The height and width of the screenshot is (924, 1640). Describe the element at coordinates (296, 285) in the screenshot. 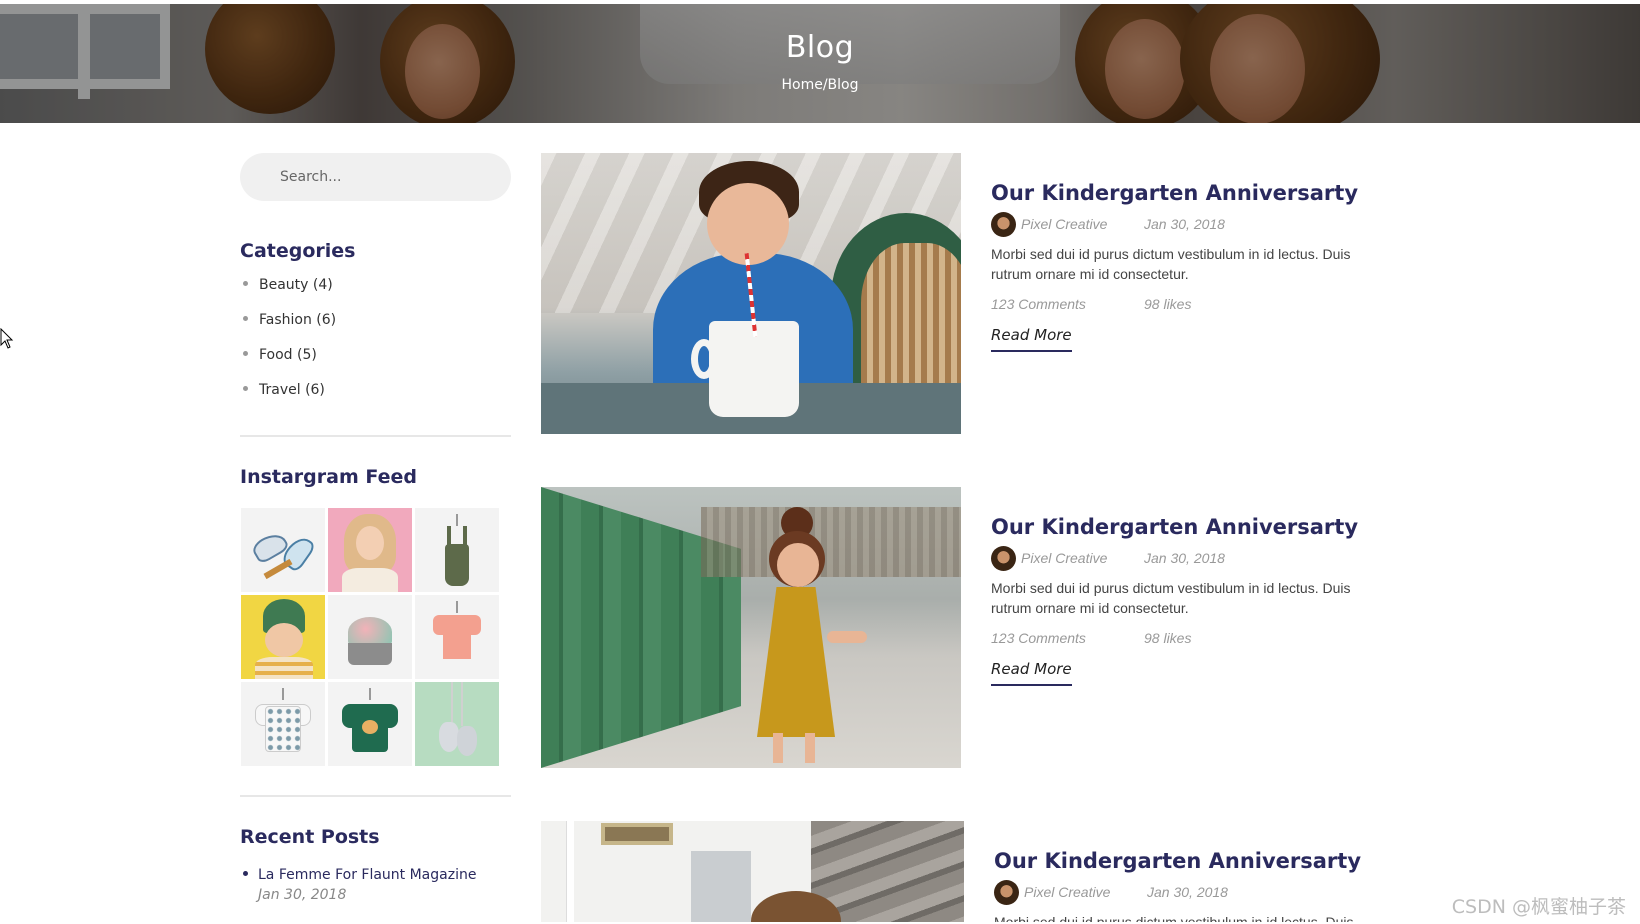

I see `category-label: Beauty (4)` at that location.